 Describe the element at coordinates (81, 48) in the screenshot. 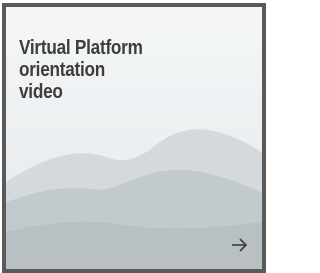

I see `card-title-line-1: Virtual Platform` at that location.